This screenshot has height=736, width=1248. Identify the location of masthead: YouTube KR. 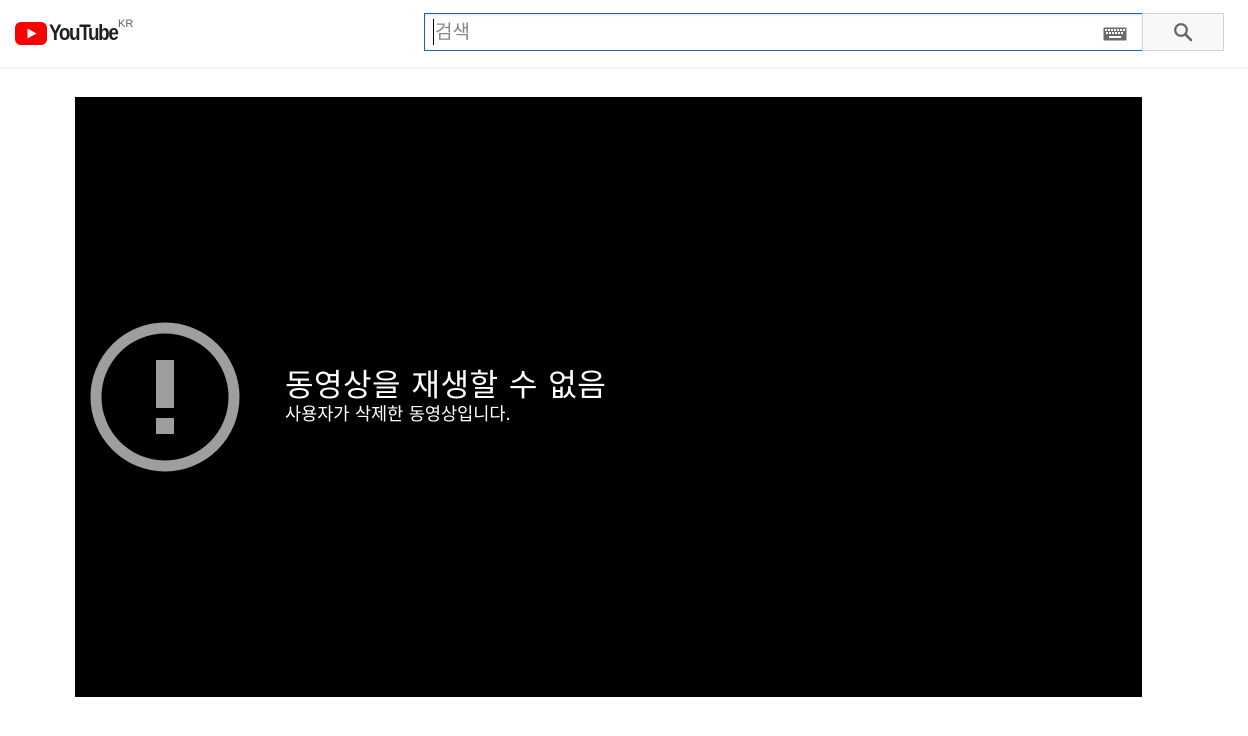
(624, 34).